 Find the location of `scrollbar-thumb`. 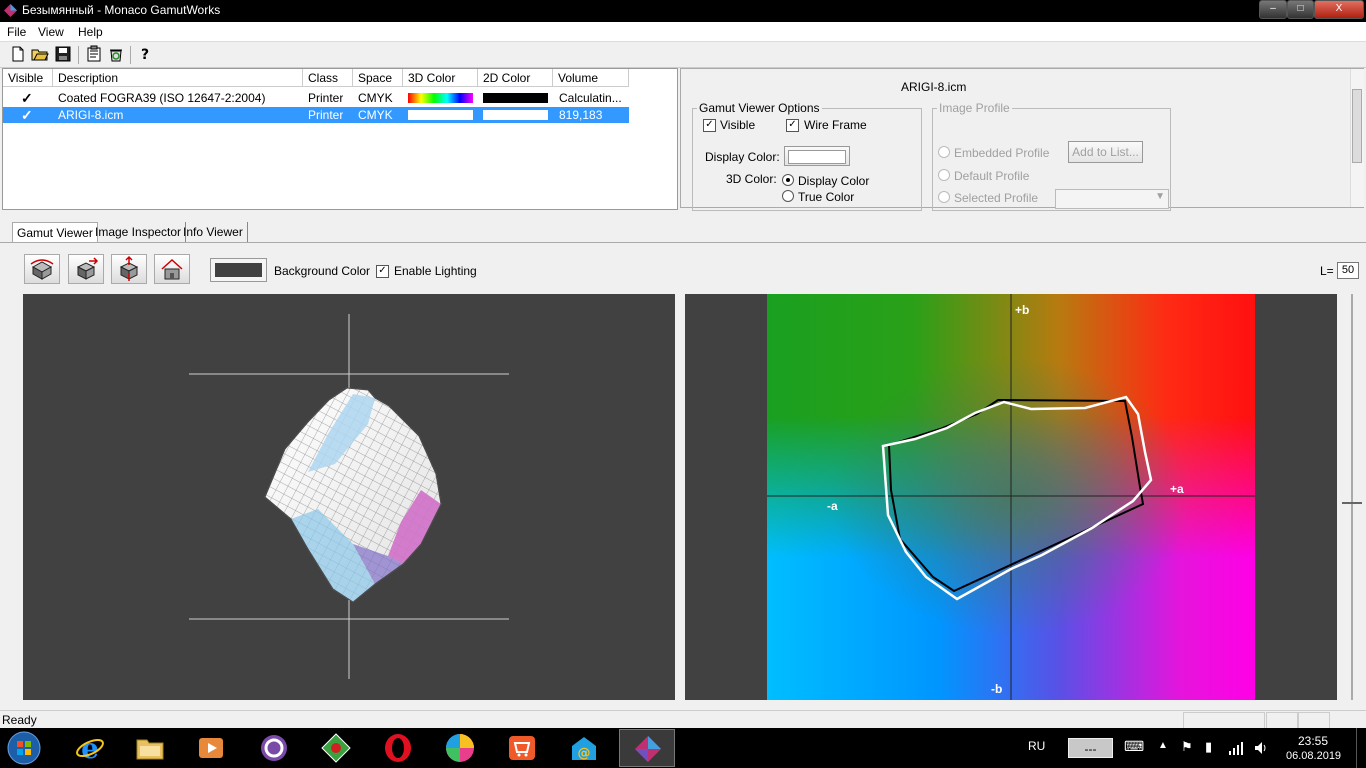

scrollbar-thumb is located at coordinates (1357, 126).